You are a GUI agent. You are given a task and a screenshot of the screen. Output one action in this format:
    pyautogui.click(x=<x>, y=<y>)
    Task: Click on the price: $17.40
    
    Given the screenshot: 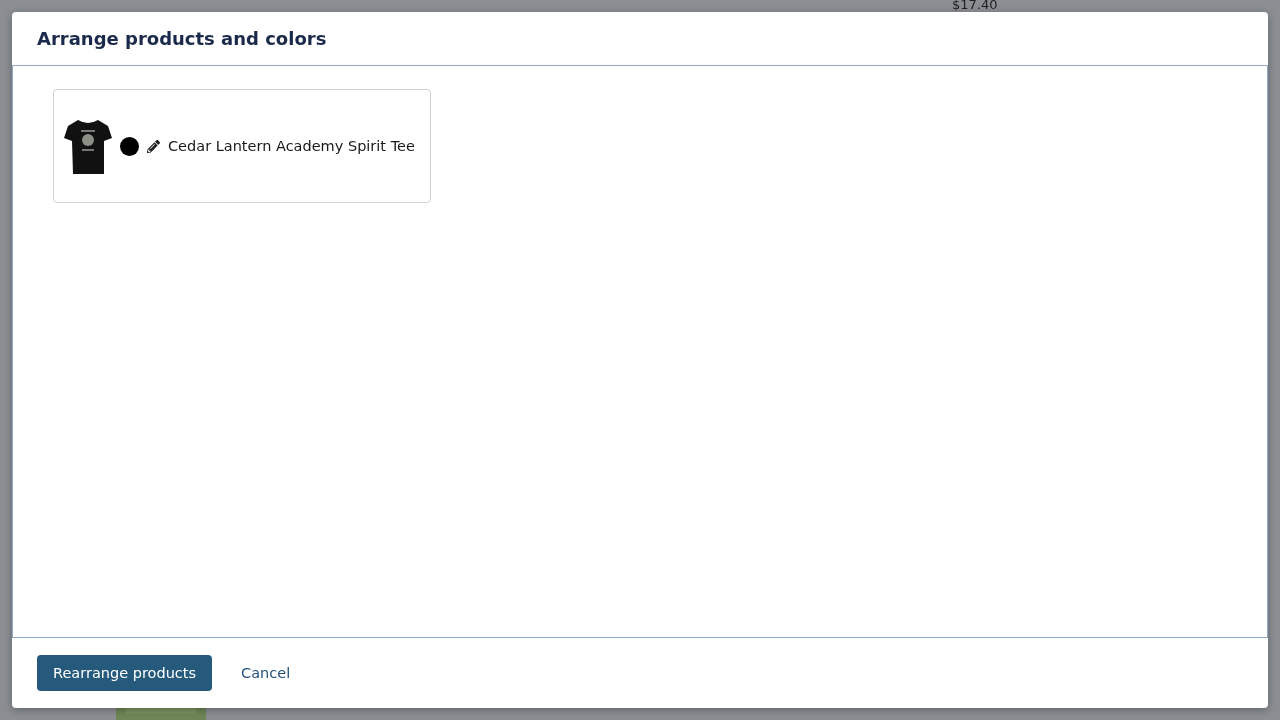 What is the action you would take?
    pyautogui.click(x=975, y=6)
    